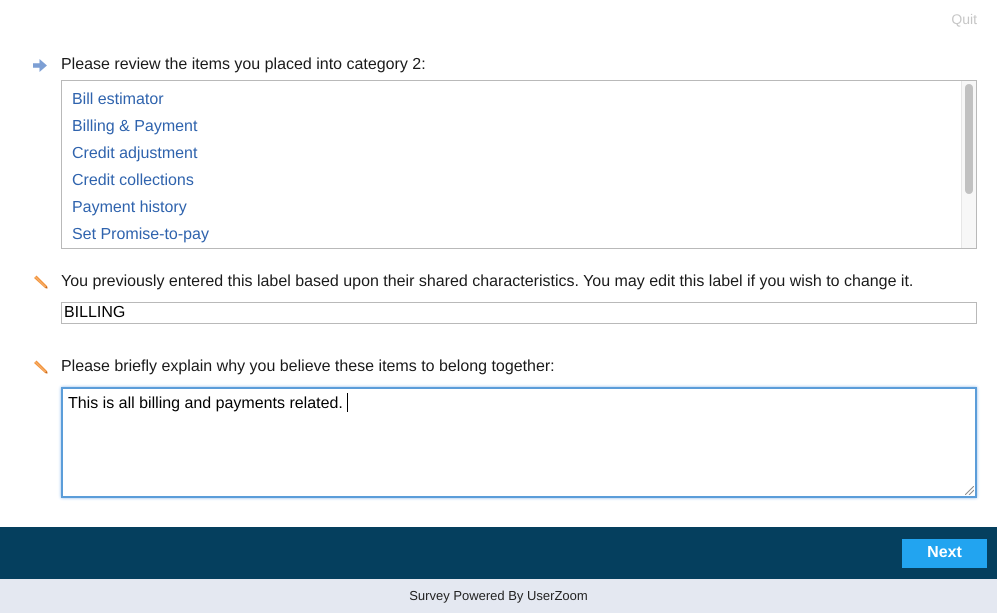 The height and width of the screenshot is (613, 997). I want to click on resize-grip-icon, so click(969, 490).